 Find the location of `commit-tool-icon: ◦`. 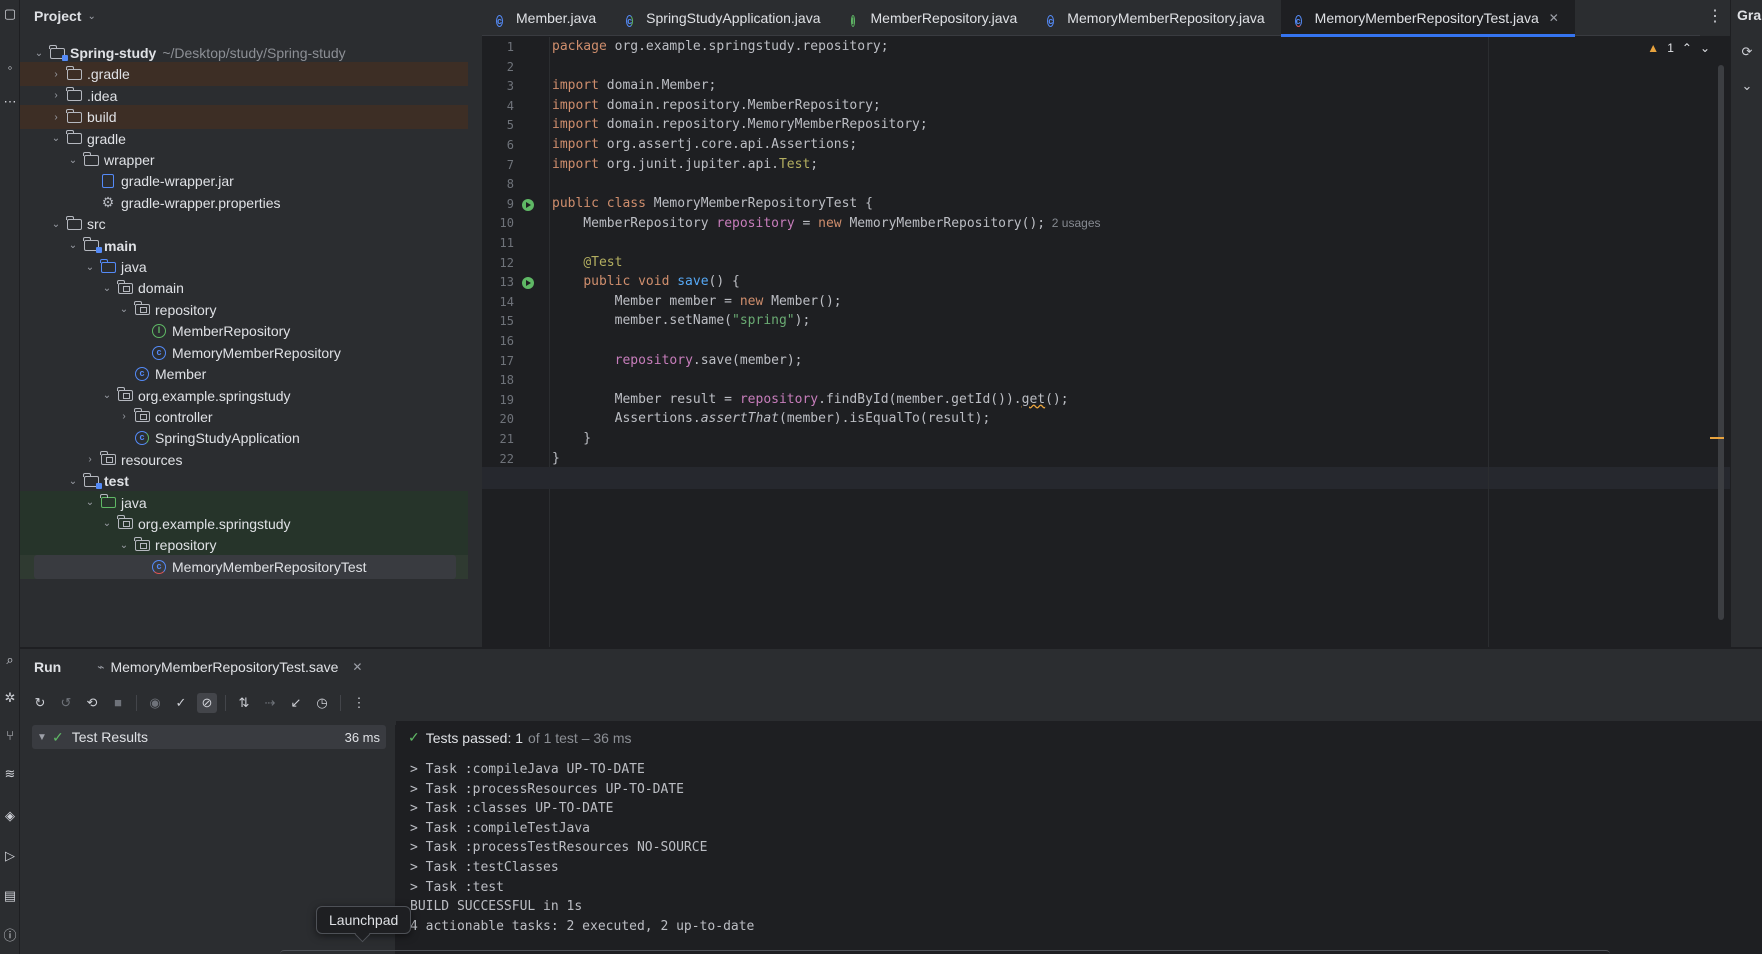

commit-tool-icon: ◦ is located at coordinates (10, 68).